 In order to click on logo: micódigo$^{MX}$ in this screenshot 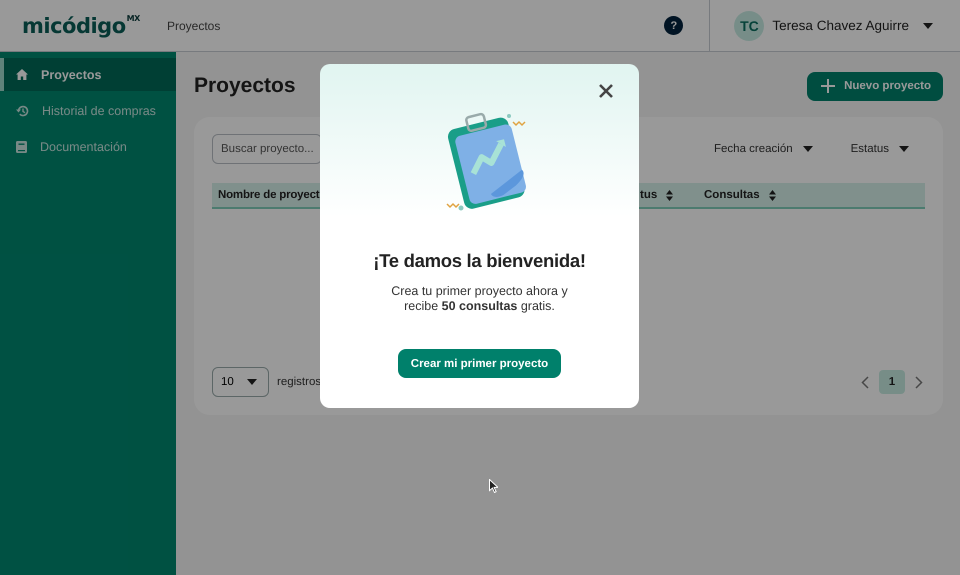, I will do `click(83, 26)`.